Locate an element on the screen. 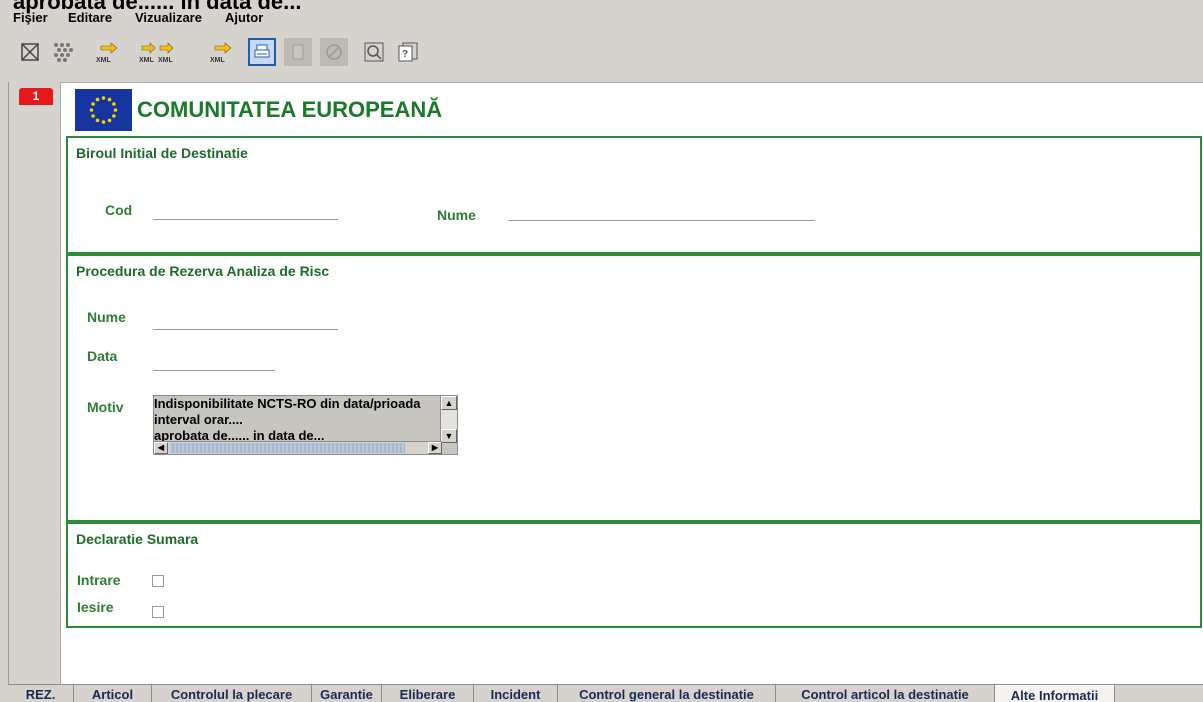 This screenshot has width=1203, height=702. motiv-horizontal-scrollbar: ◀ ▶ is located at coordinates (298, 447).